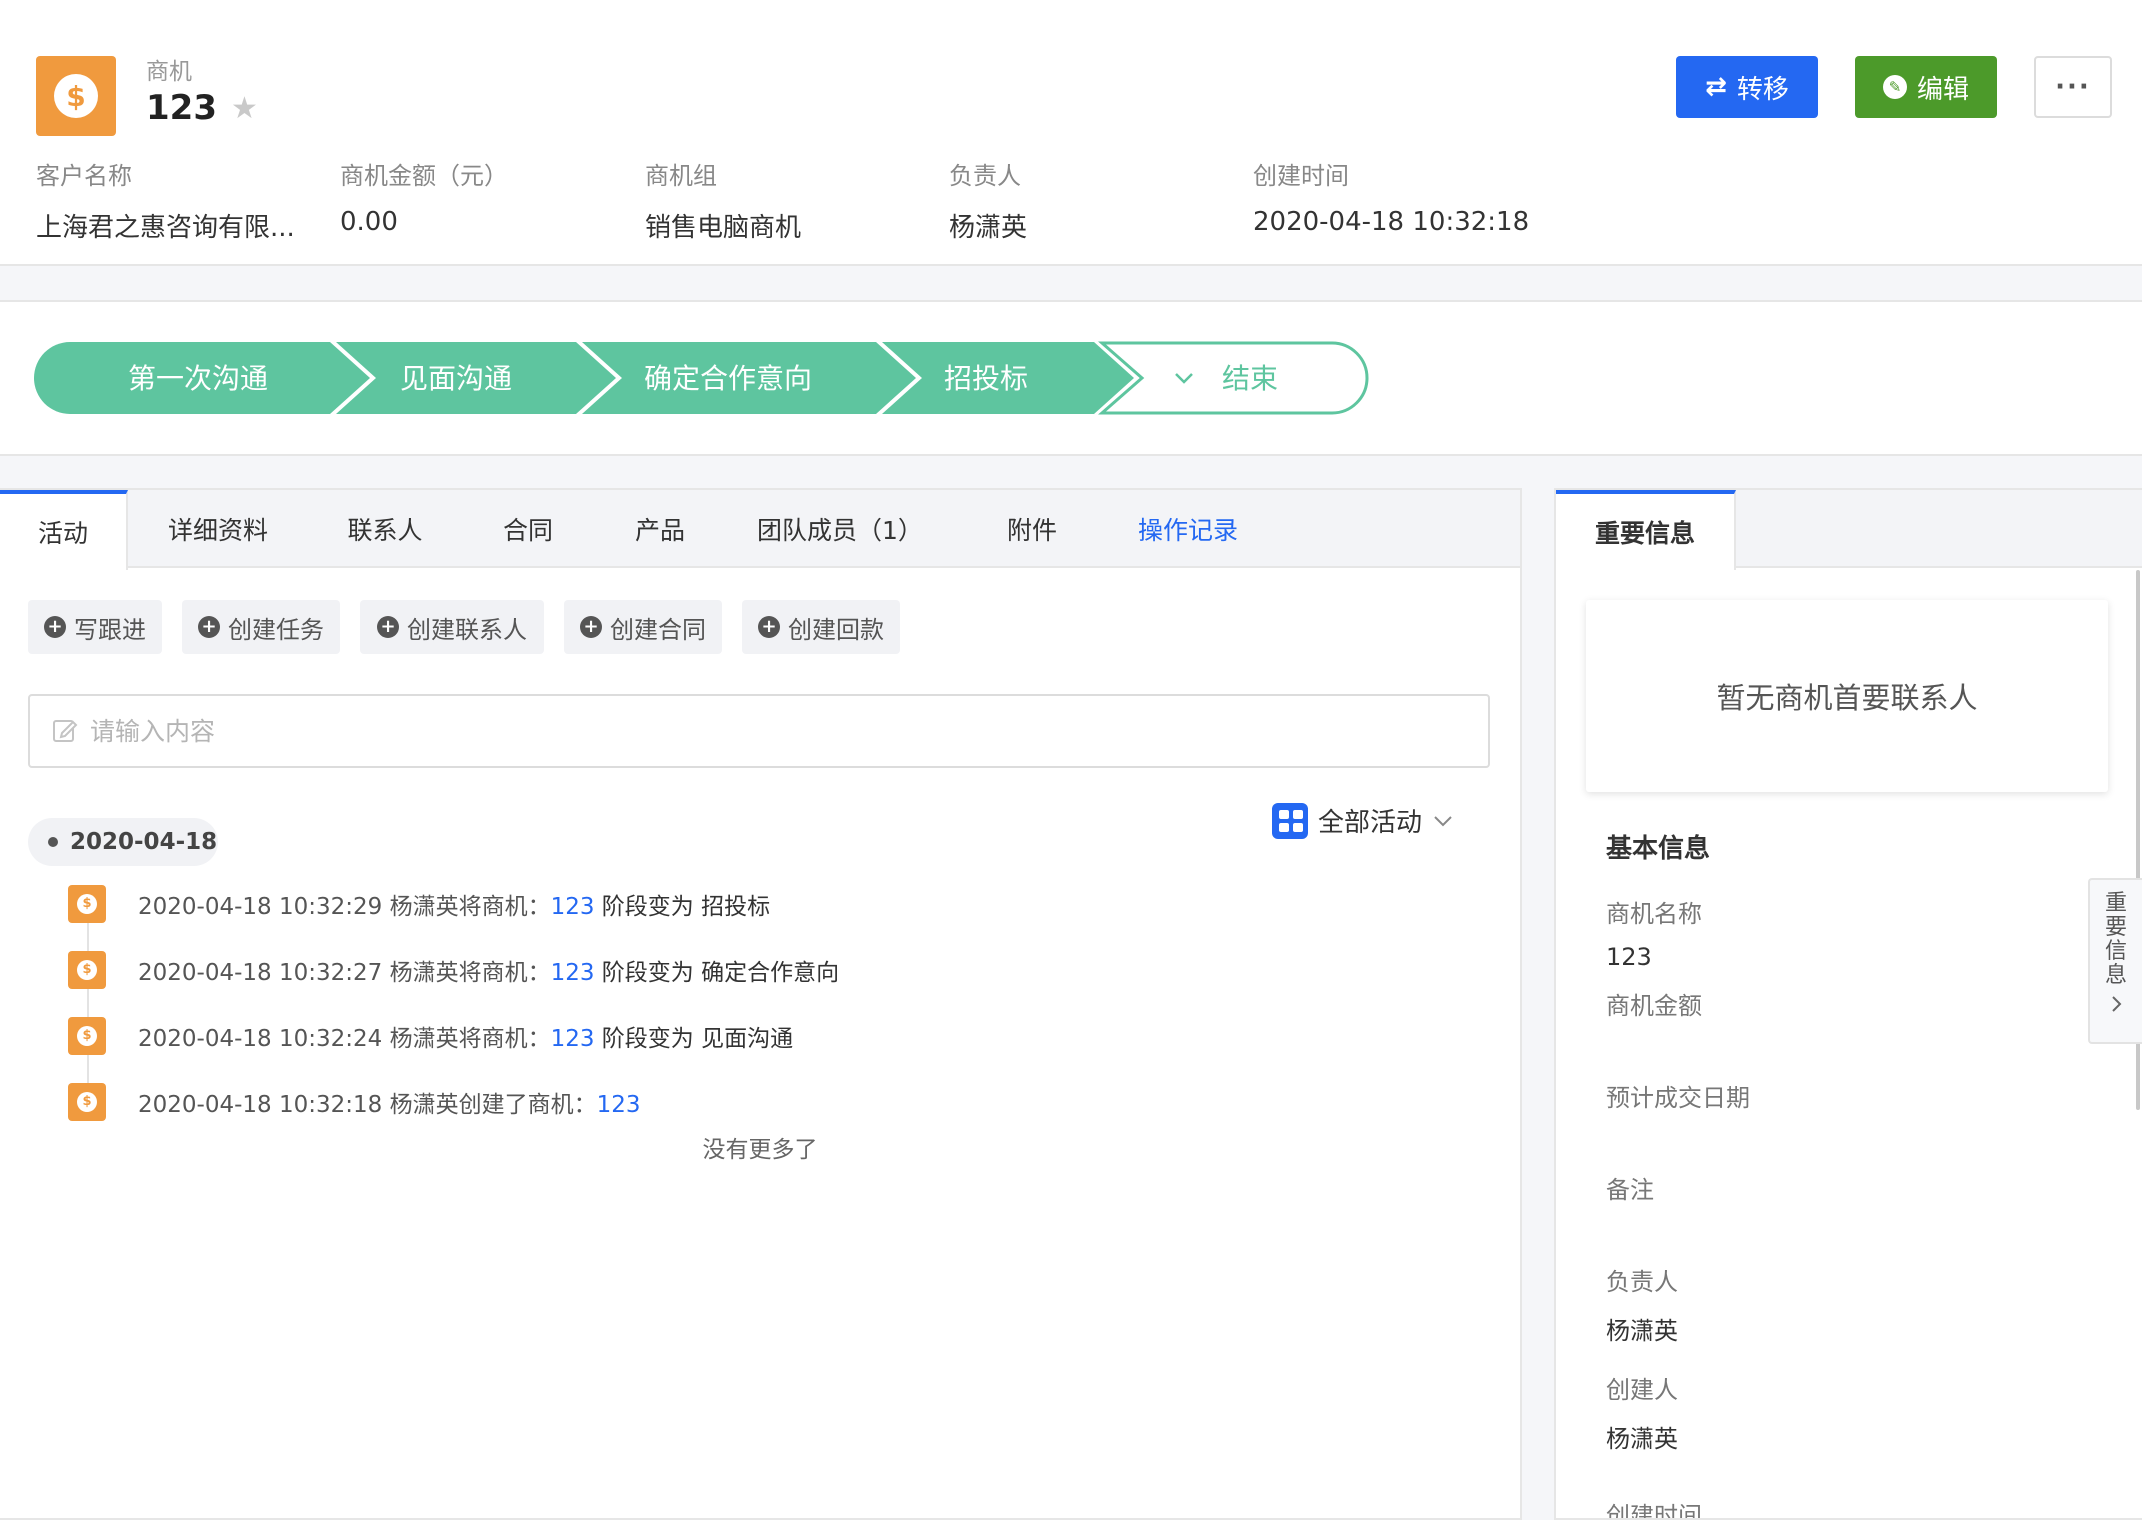 This screenshot has width=2142, height=1520. Describe the element at coordinates (181, 108) in the screenshot. I see `record-title: 123` at that location.